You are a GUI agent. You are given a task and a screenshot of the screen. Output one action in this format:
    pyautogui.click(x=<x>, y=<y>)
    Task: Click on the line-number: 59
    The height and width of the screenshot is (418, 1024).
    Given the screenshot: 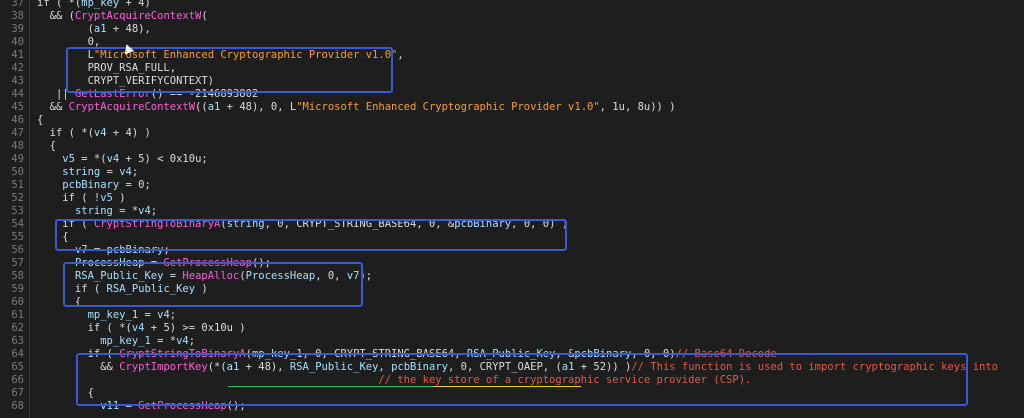 What is the action you would take?
    pyautogui.click(x=17, y=289)
    